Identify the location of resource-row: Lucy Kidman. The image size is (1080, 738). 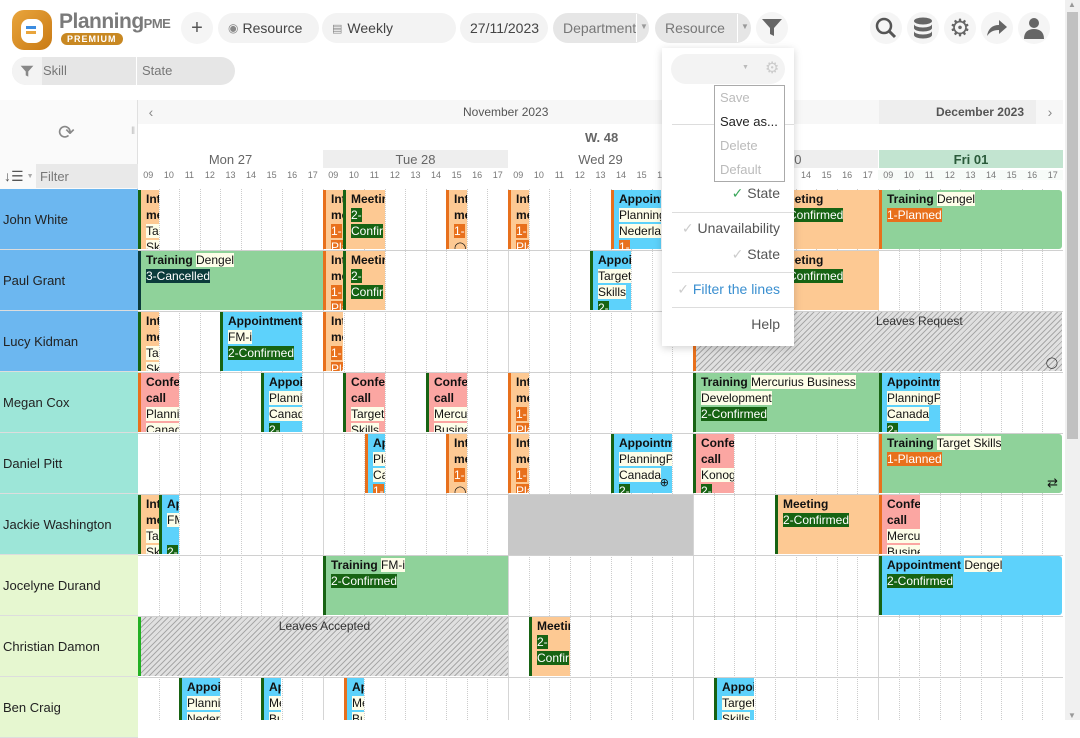
(69, 341).